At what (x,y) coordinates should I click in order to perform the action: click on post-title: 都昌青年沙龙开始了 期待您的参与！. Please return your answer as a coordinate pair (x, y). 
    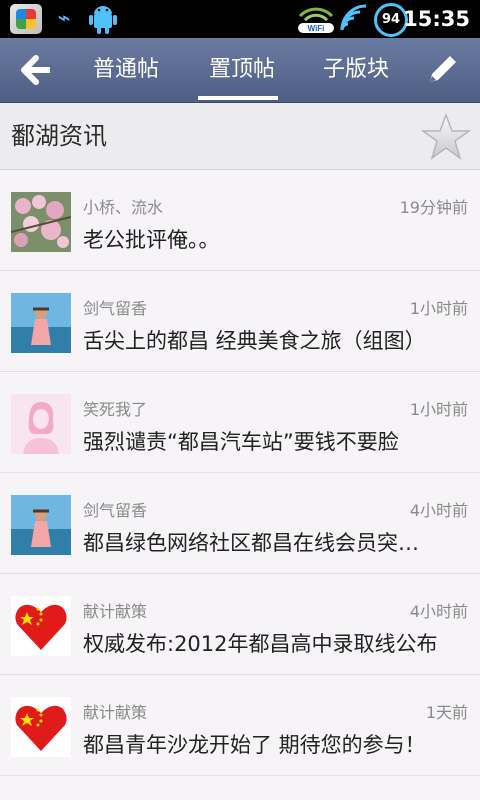
    Looking at the image, I should click on (273, 744).